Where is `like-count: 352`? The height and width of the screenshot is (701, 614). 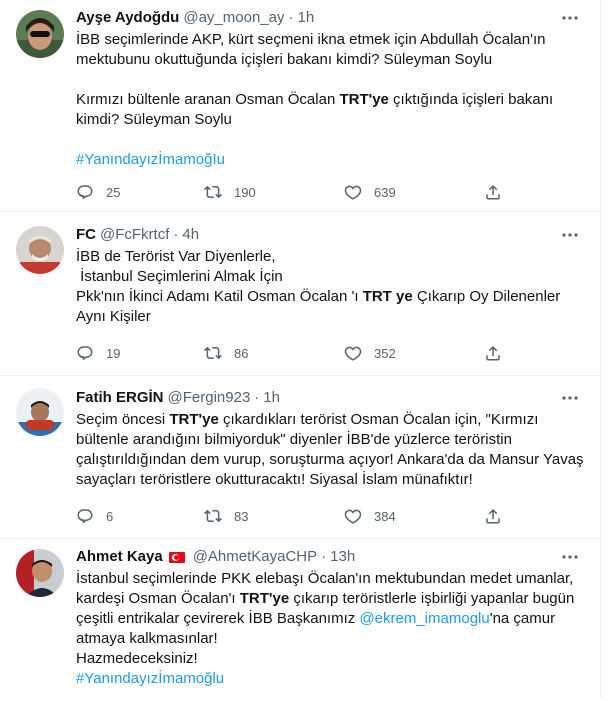 like-count: 352 is located at coordinates (385, 353).